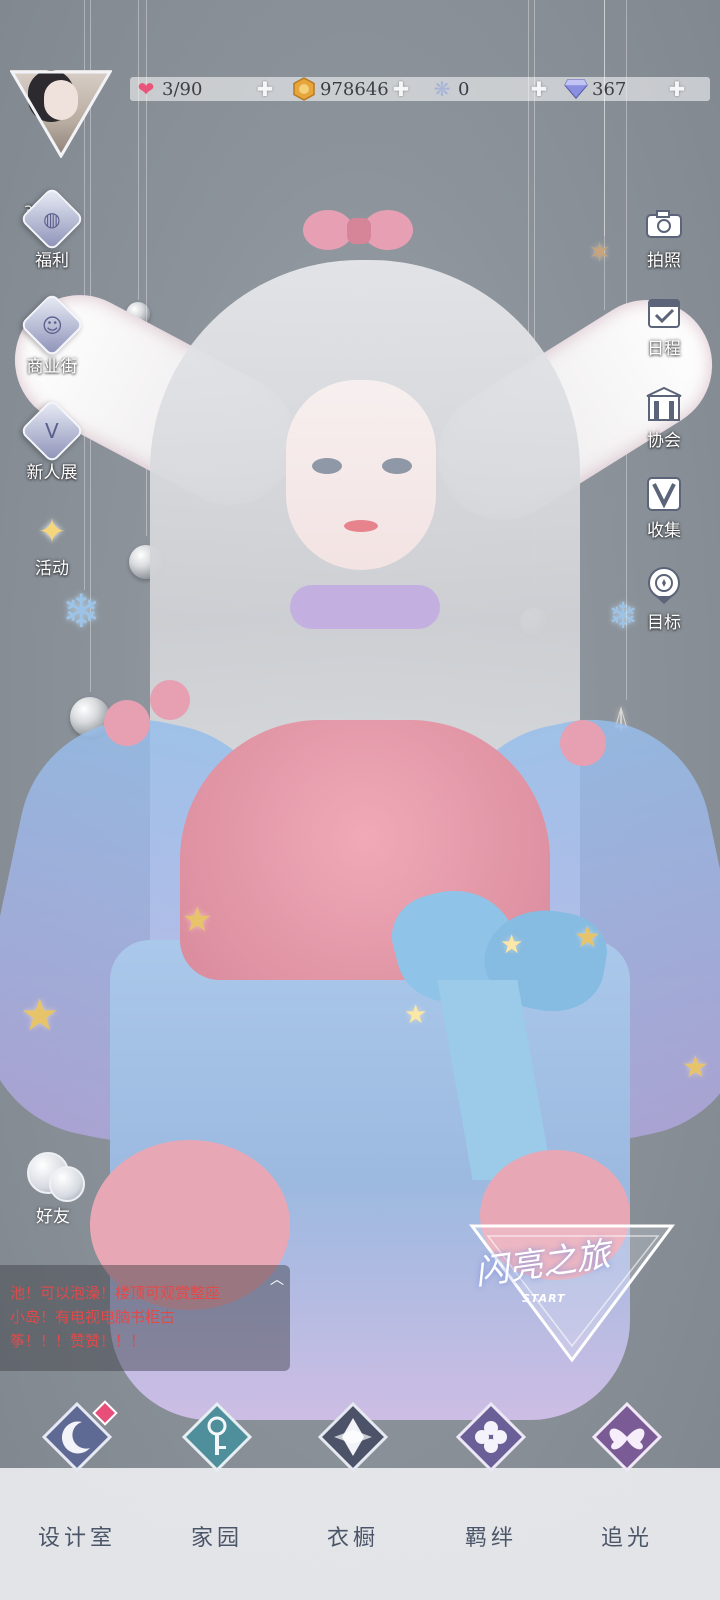  What do you see at coordinates (664, 441) in the screenshot?
I see `association-label: 协会` at bounding box center [664, 441].